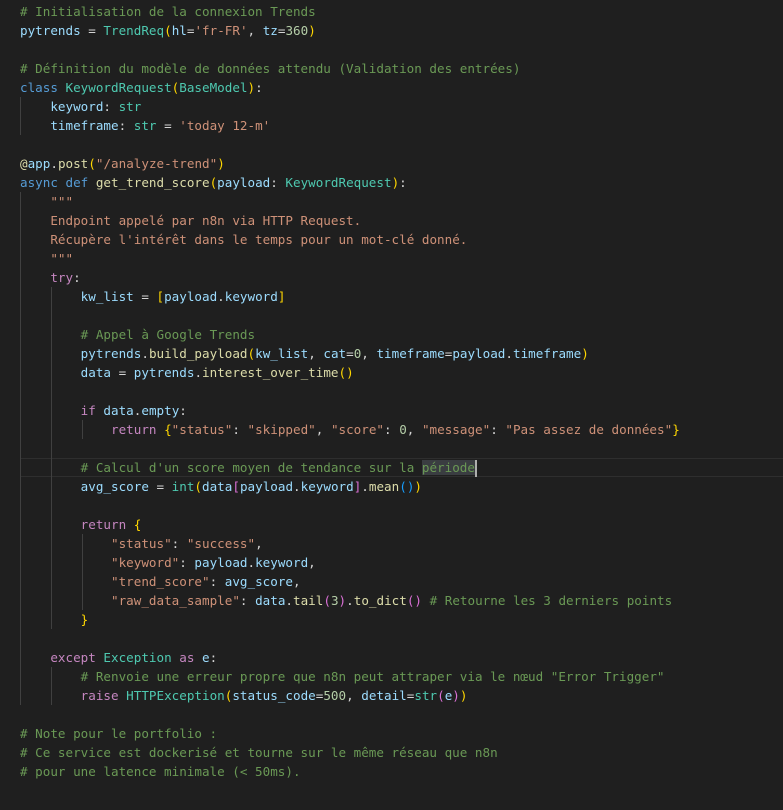  What do you see at coordinates (114, 486) in the screenshot?
I see `code-token: avg_score` at bounding box center [114, 486].